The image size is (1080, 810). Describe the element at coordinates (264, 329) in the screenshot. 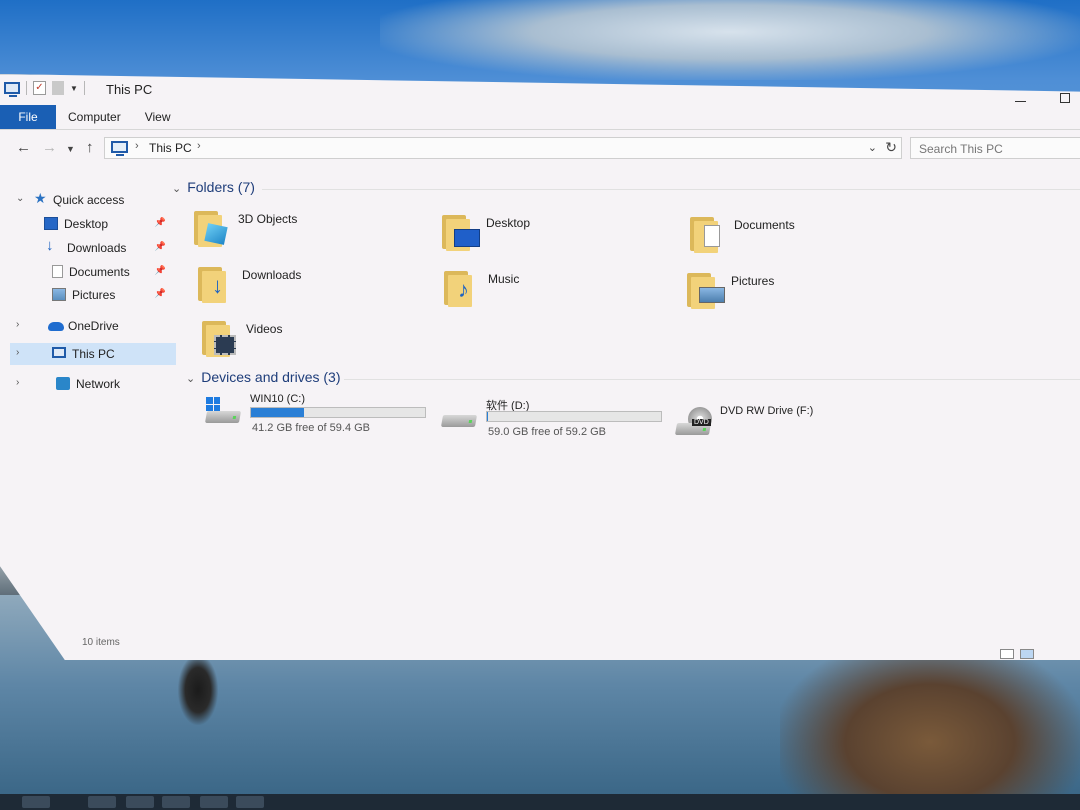

I see `folder-name: Videos` at that location.